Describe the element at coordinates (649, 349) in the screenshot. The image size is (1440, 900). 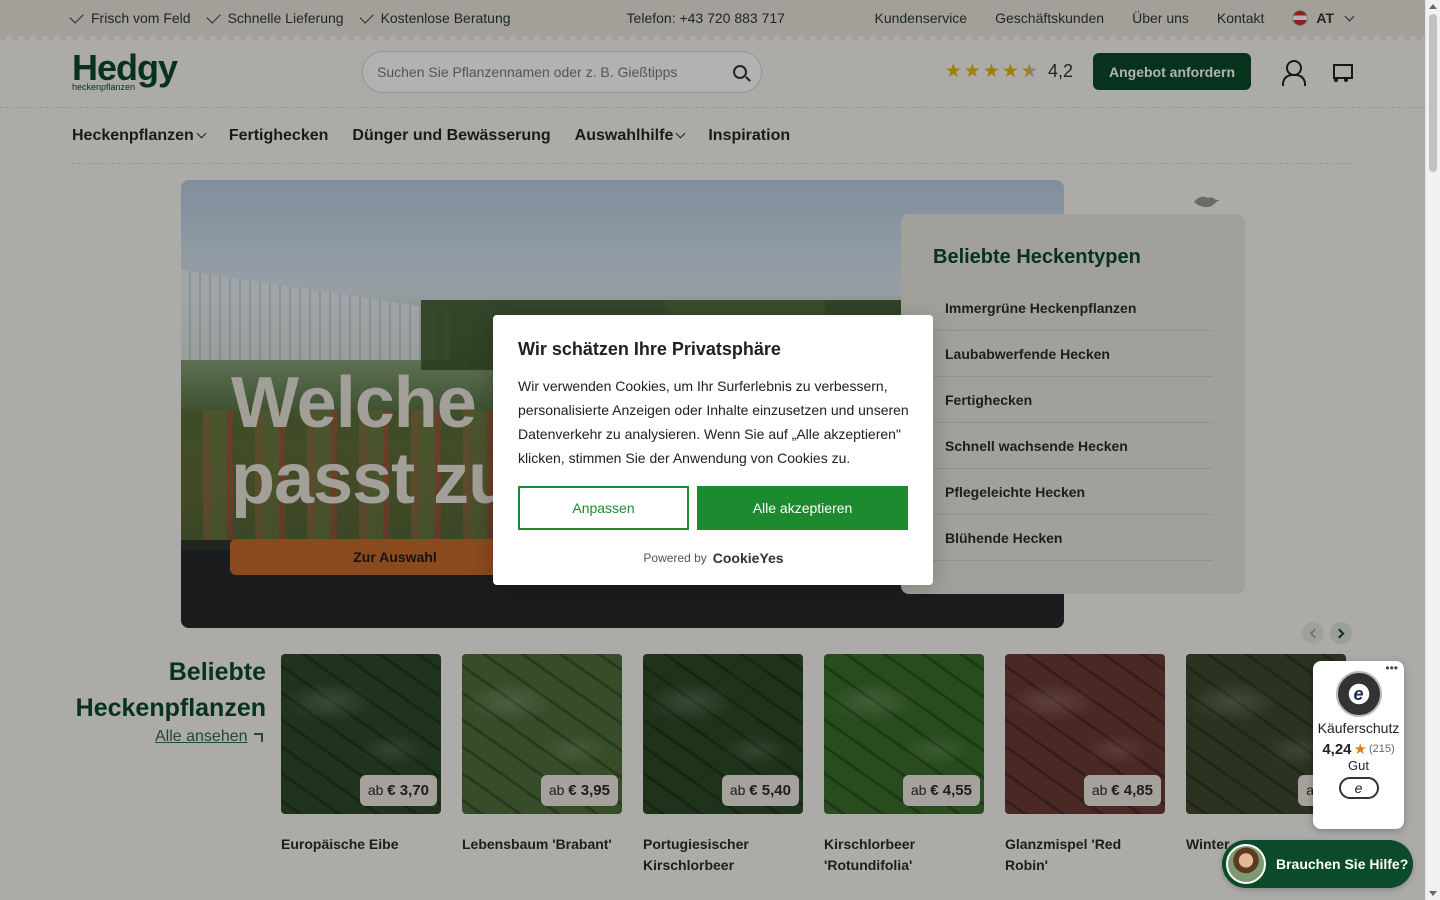
I see `cookie-title: Wir schätzen Ihre Privatsphäre` at that location.